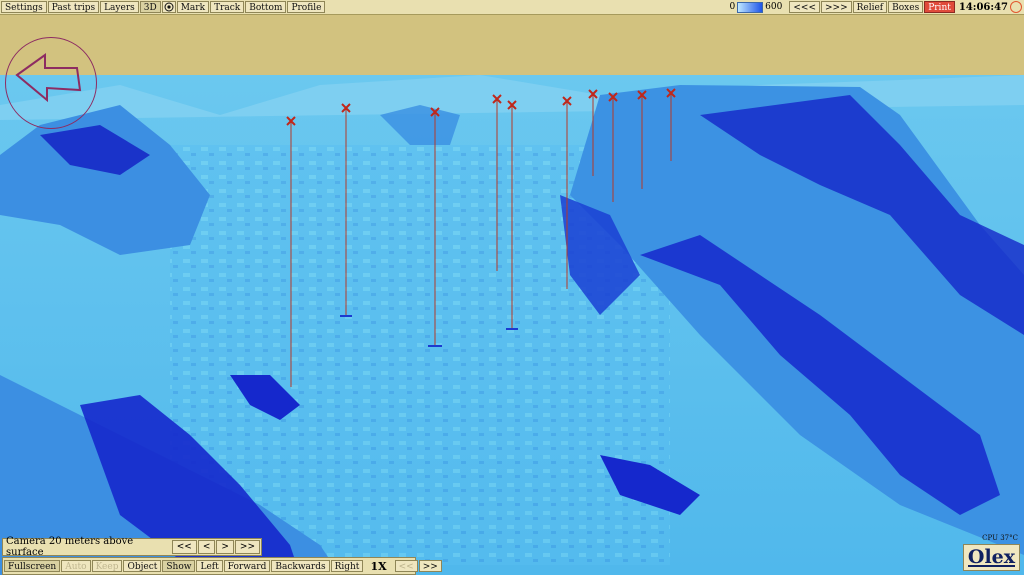  What do you see at coordinates (70, 547) in the screenshot?
I see `camera-status: Camera 20 meters above surface` at bounding box center [70, 547].